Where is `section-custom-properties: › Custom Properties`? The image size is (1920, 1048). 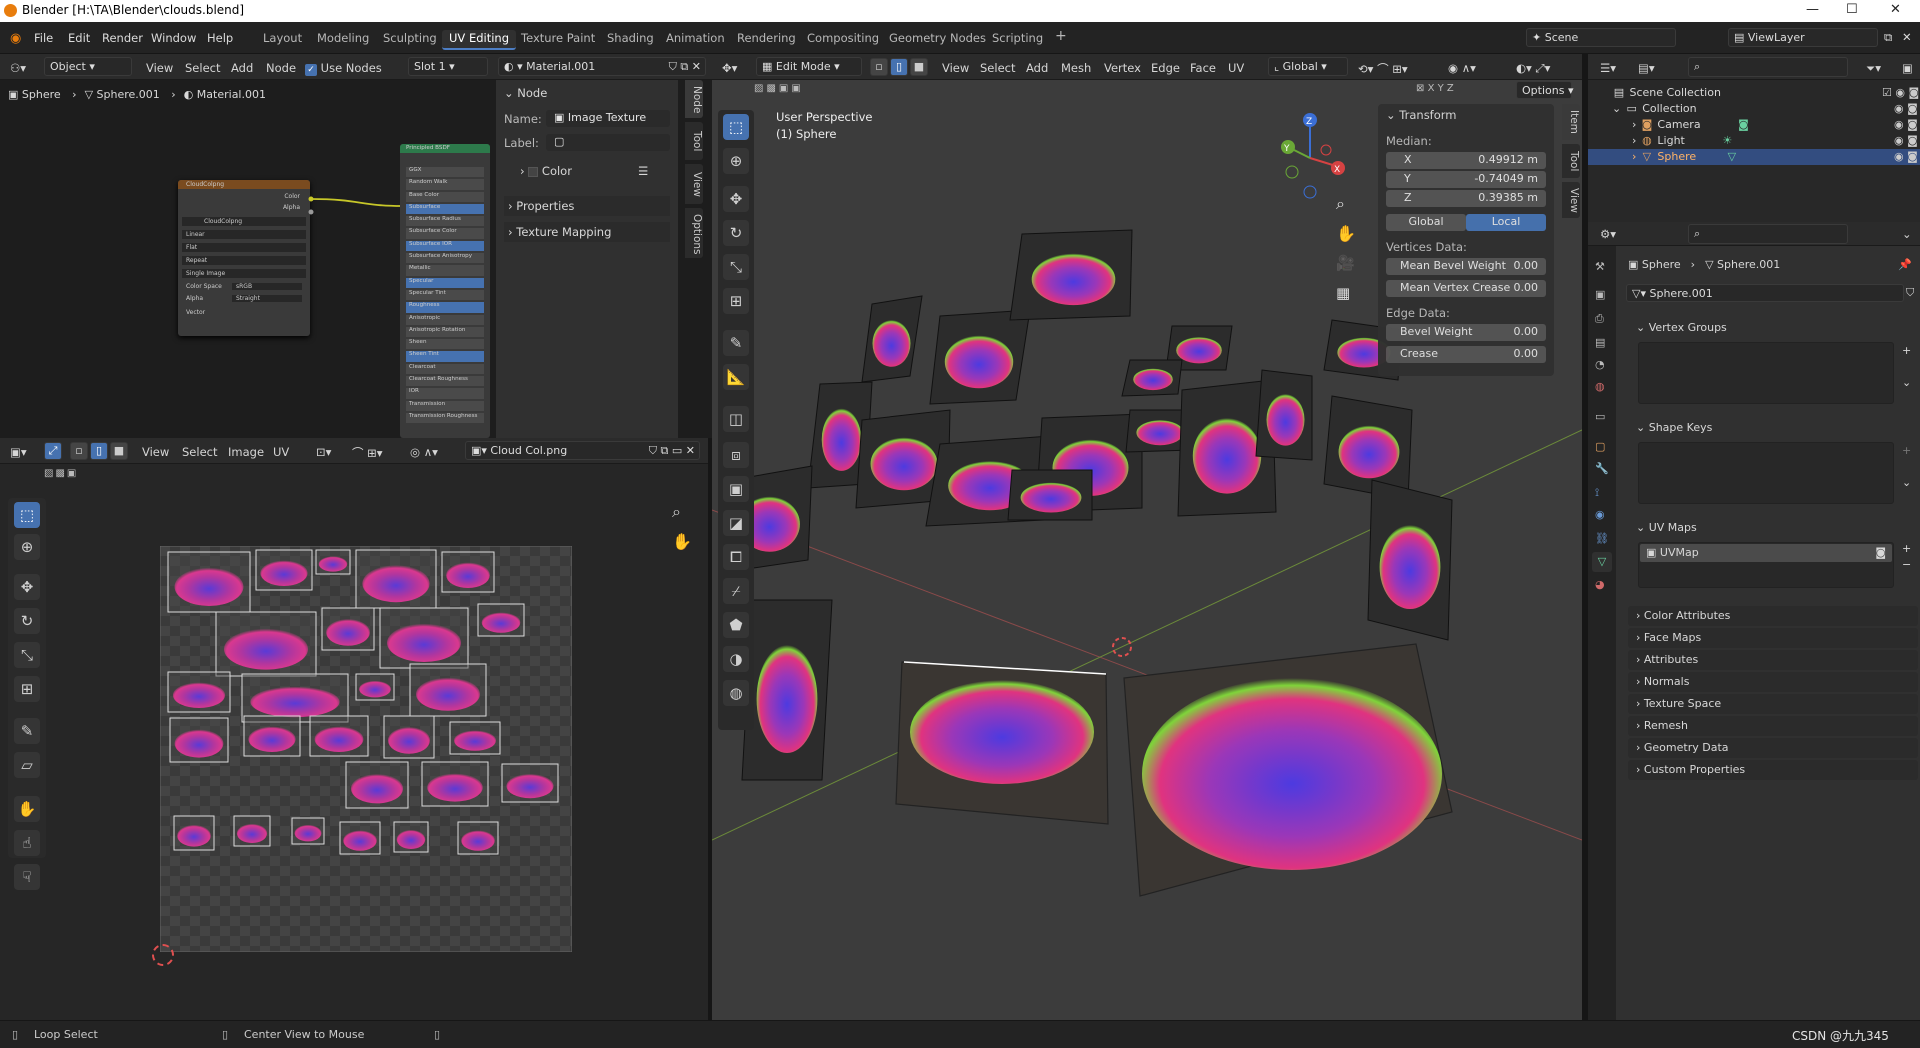 section-custom-properties: › Custom Properties is located at coordinates (1773, 770).